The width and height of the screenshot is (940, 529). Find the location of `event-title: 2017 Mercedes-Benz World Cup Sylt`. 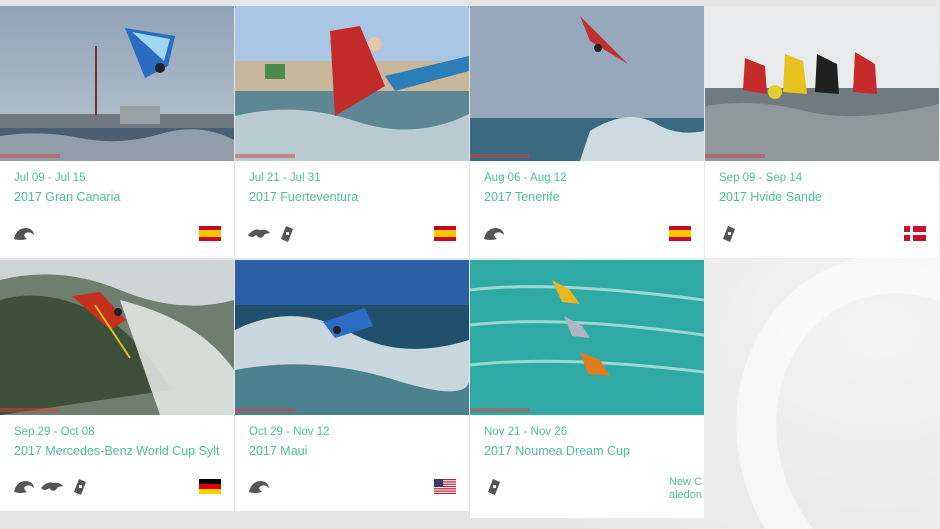

event-title: 2017 Mercedes-Benz World Cup Sylt is located at coordinates (116, 451).